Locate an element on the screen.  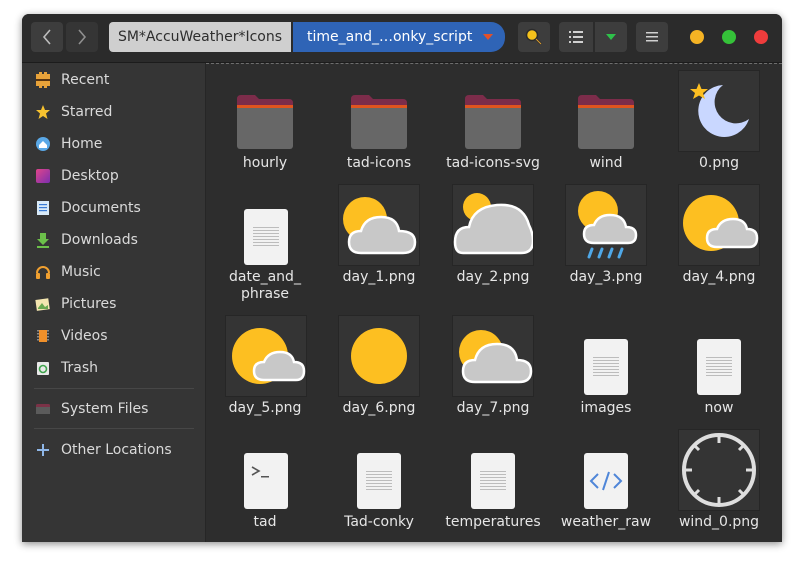
file-label: day_5.png is located at coordinates (265, 408).